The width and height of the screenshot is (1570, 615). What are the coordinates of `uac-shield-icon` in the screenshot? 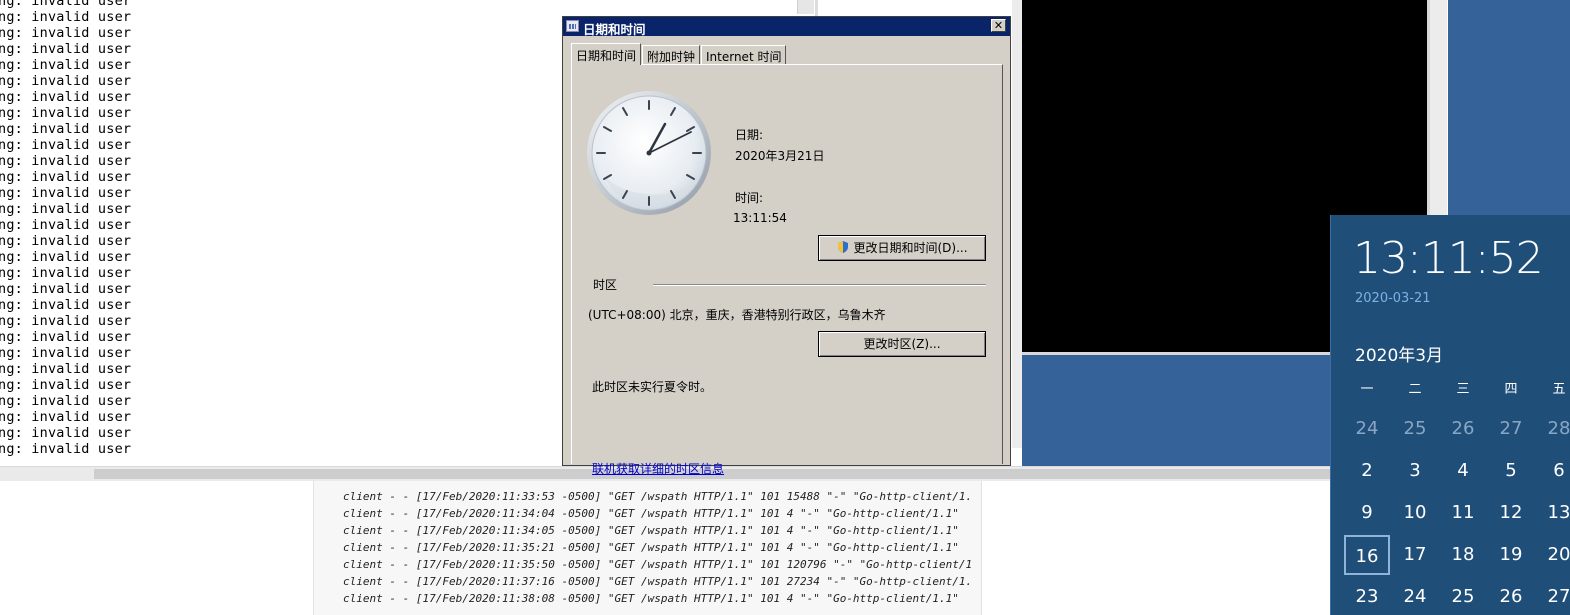 It's located at (843, 247).